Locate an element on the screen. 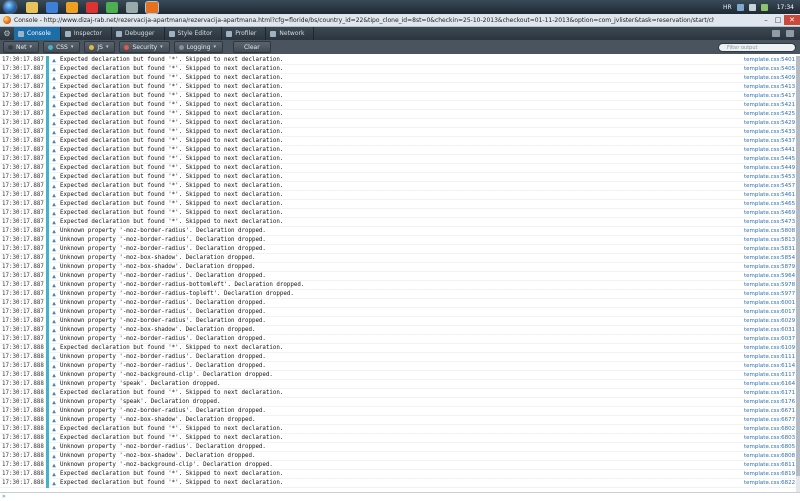 The height and width of the screenshot is (501, 800). source-link: template.css:5437 is located at coordinates (770, 141).